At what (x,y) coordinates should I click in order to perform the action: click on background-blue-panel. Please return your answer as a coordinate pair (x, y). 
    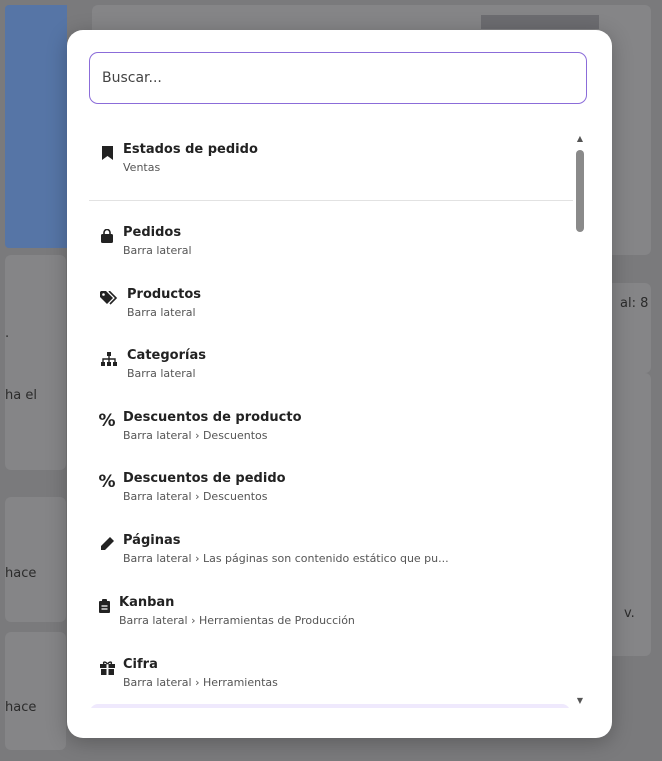
    Looking at the image, I should click on (36, 126).